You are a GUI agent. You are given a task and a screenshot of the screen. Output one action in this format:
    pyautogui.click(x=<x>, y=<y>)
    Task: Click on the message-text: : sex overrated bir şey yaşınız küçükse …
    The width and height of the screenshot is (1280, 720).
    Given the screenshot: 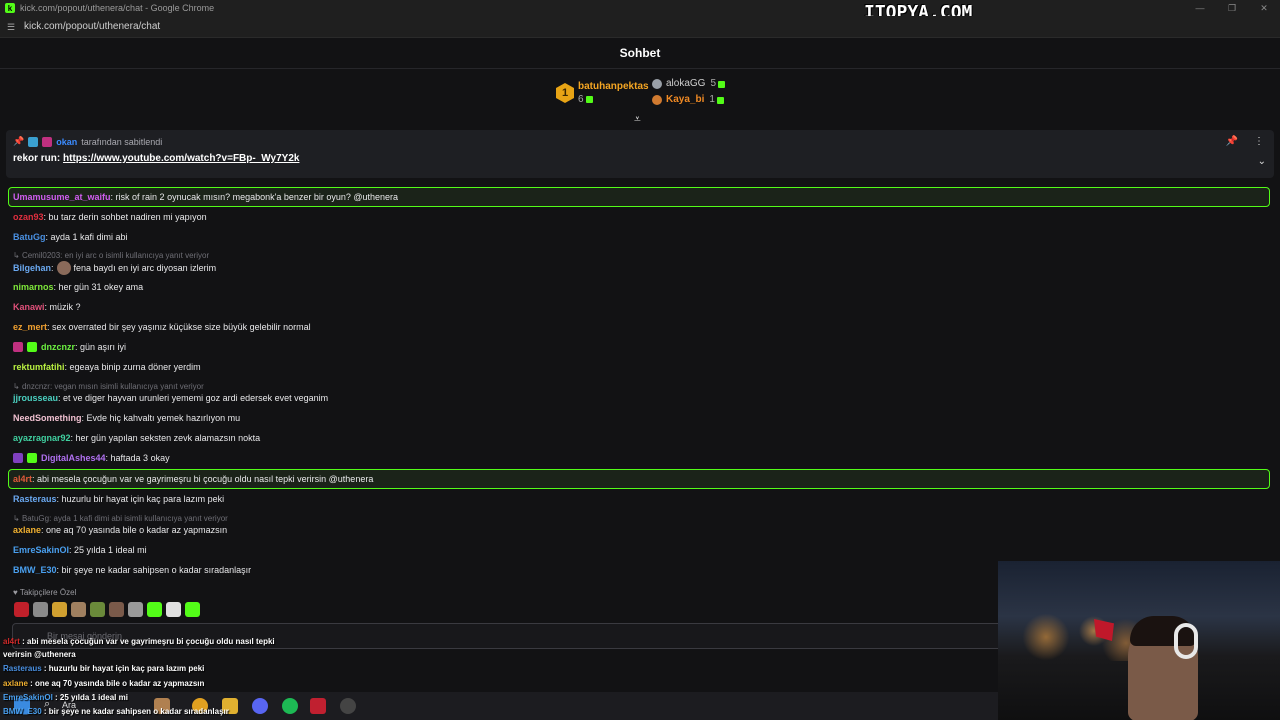 What is the action you would take?
    pyautogui.click(x=179, y=327)
    